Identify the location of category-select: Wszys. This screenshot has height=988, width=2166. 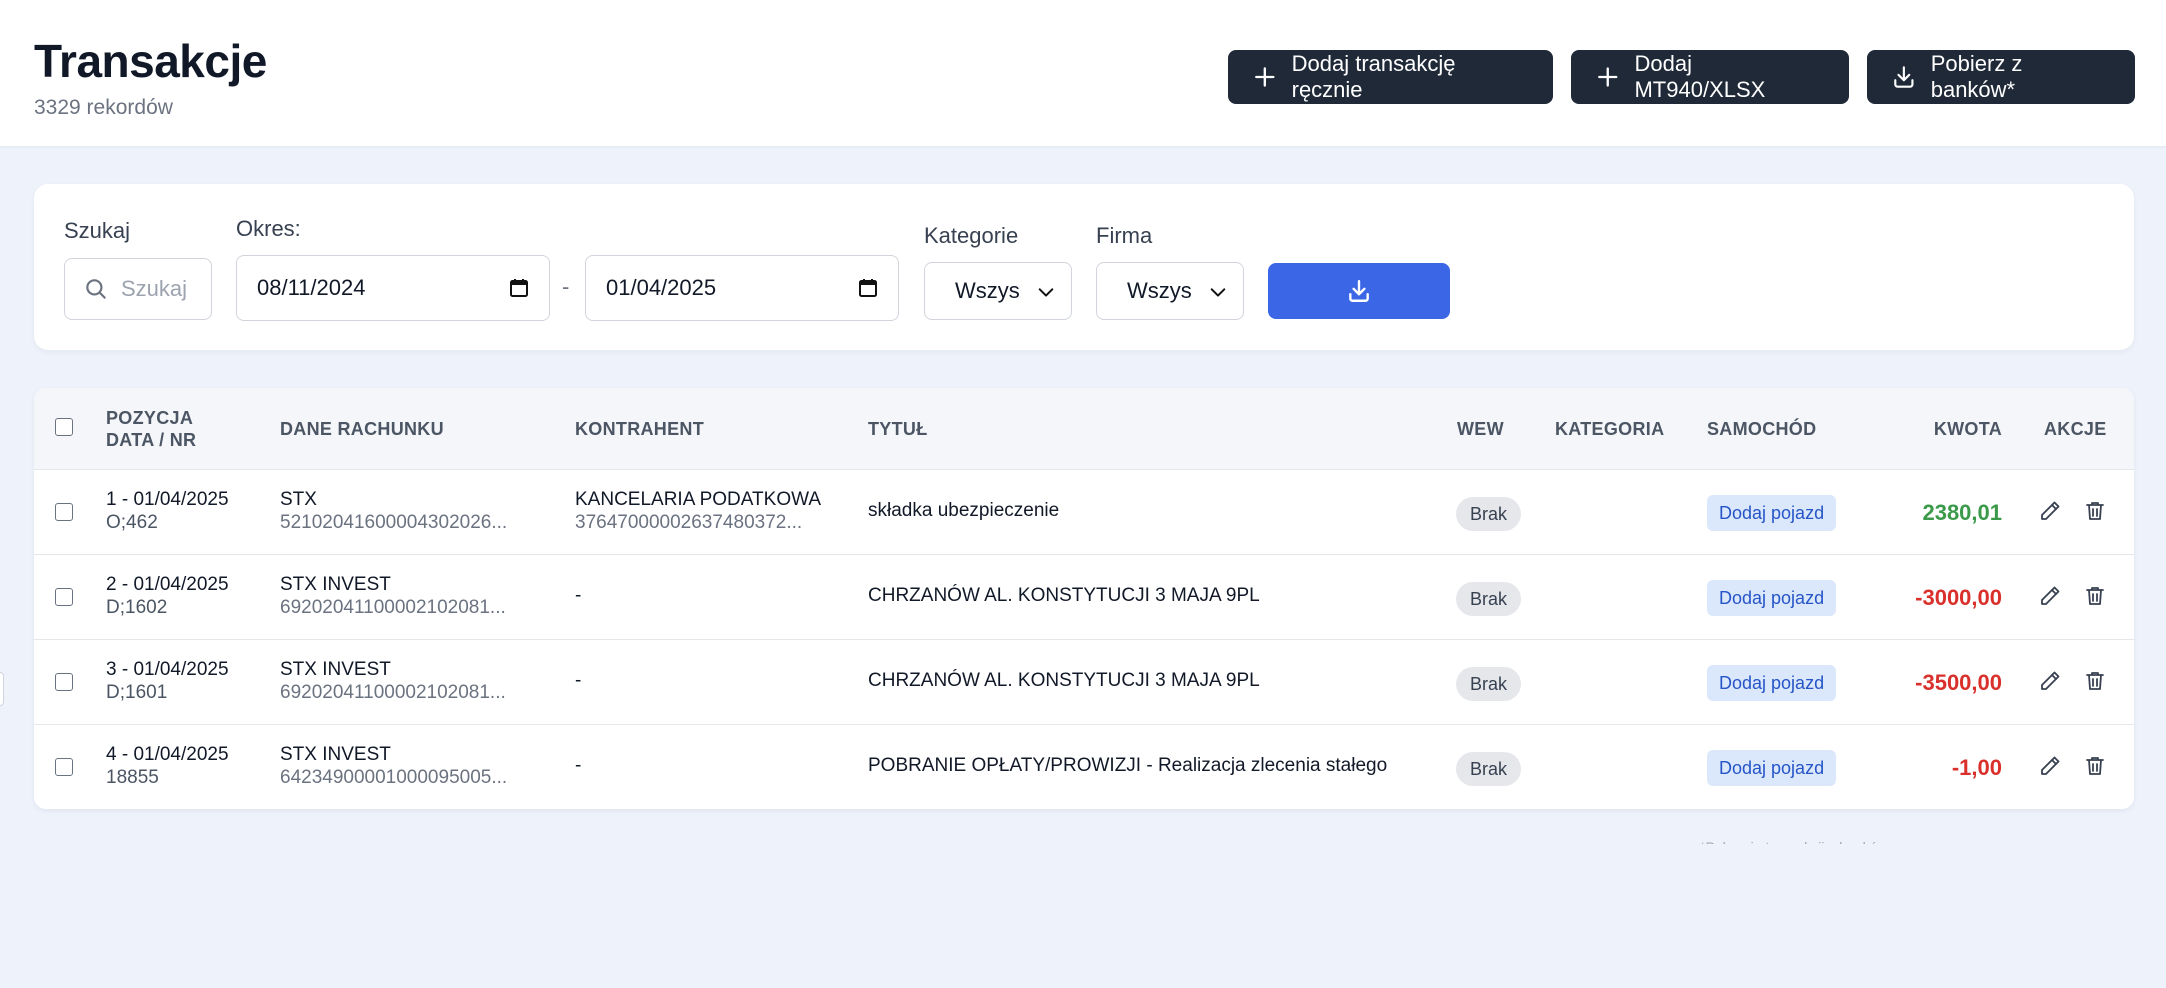
(998, 291).